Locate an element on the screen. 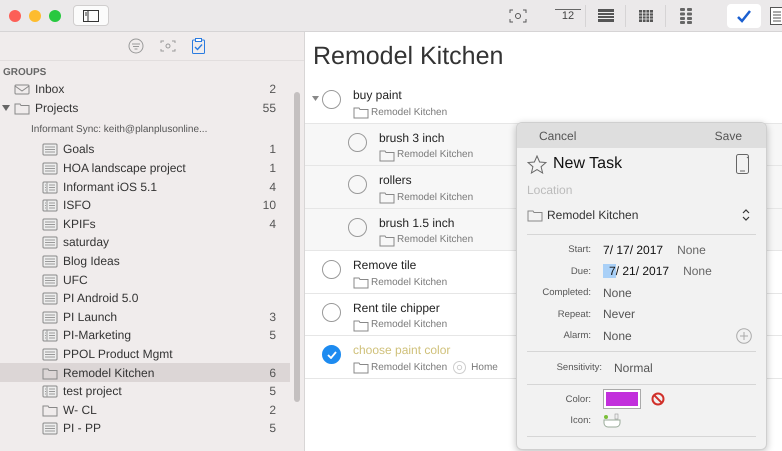 The height and width of the screenshot is (451, 782). date-field: 7/ 17/ 2017 is located at coordinates (633, 249).